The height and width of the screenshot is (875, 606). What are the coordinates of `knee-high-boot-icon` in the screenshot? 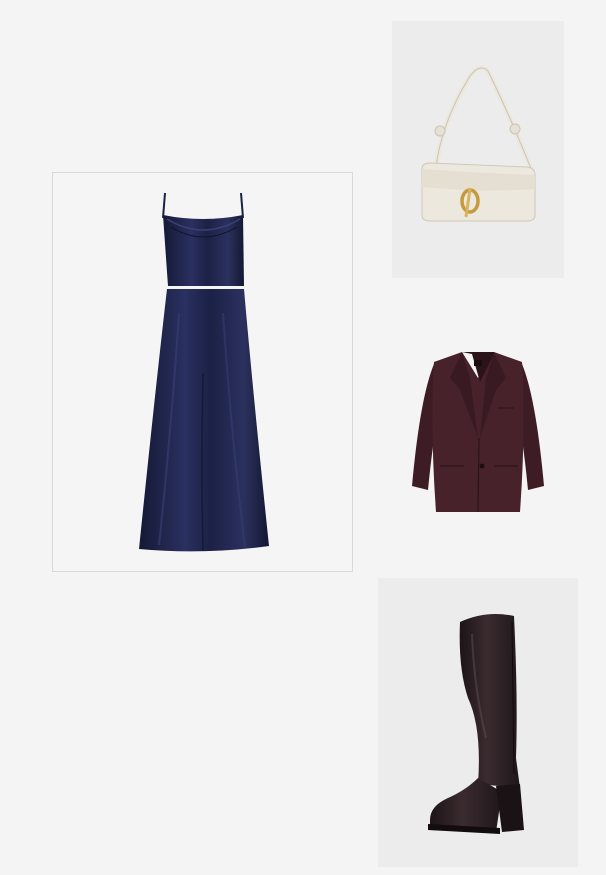 It's located at (476, 724).